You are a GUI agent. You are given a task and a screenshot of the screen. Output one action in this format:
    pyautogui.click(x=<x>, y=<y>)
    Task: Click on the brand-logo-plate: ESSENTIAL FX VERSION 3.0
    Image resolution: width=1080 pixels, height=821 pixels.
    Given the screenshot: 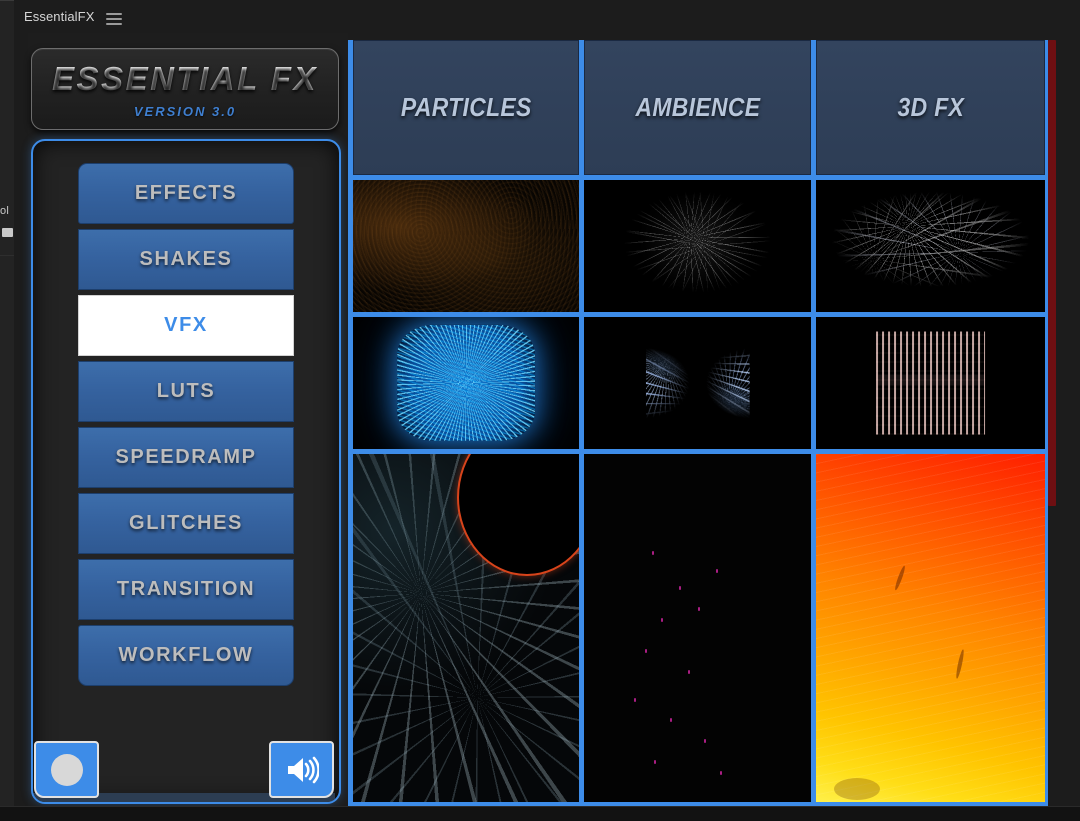 What is the action you would take?
    pyautogui.click(x=185, y=89)
    